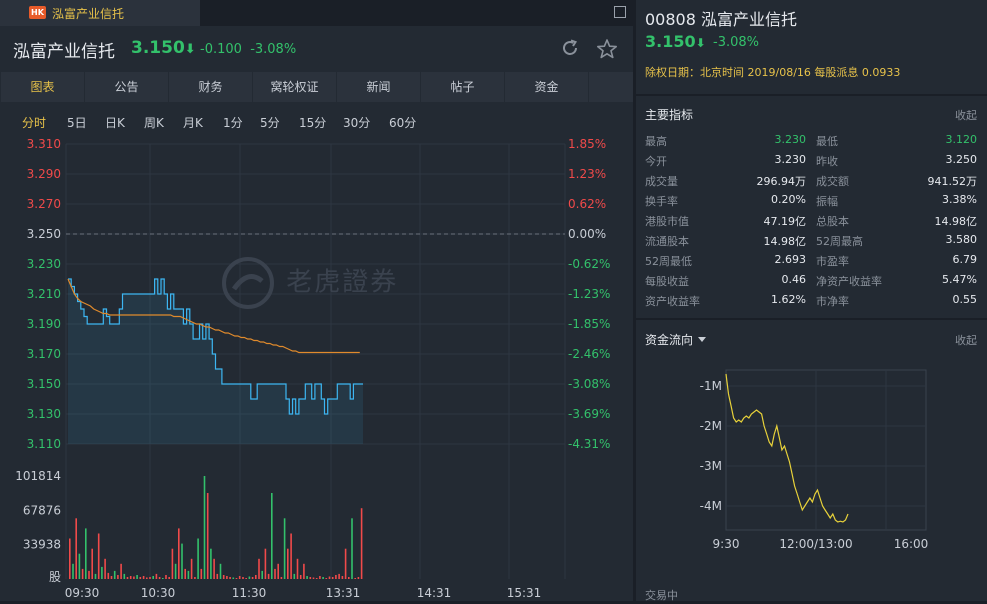 This screenshot has width=987, height=604. Describe the element at coordinates (356, 122) in the screenshot. I see `period-8: 30分` at that location.